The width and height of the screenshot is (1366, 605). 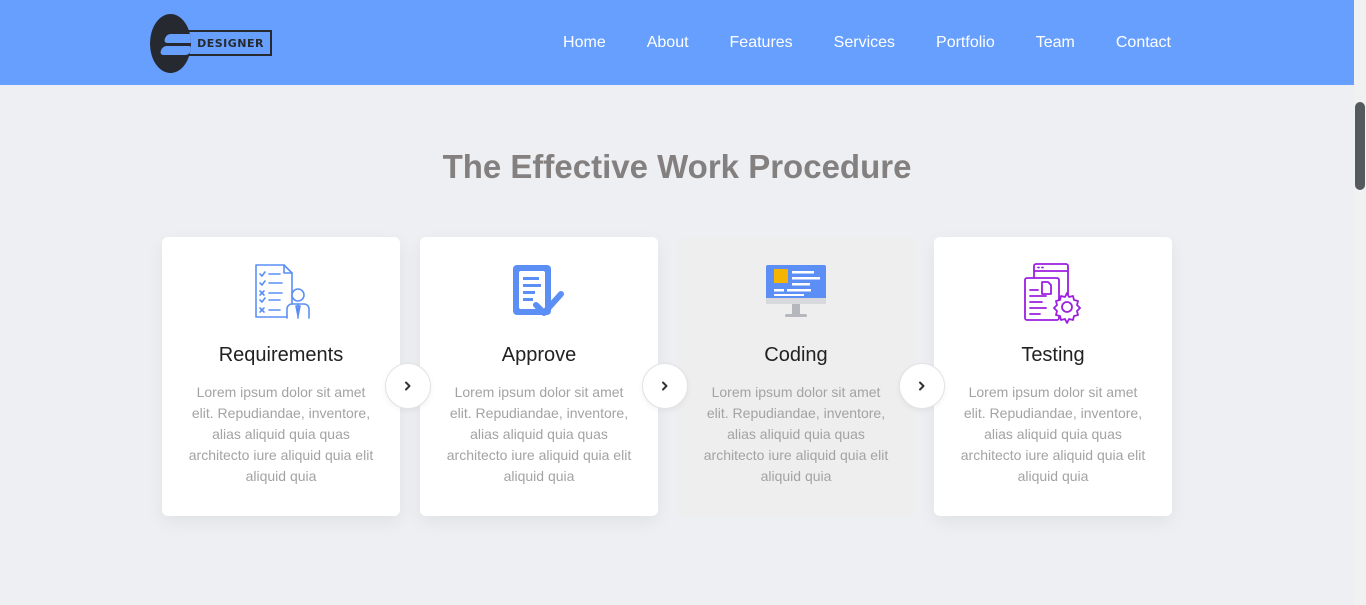 What do you see at coordinates (796, 355) in the screenshot?
I see `card-title: Coding` at bounding box center [796, 355].